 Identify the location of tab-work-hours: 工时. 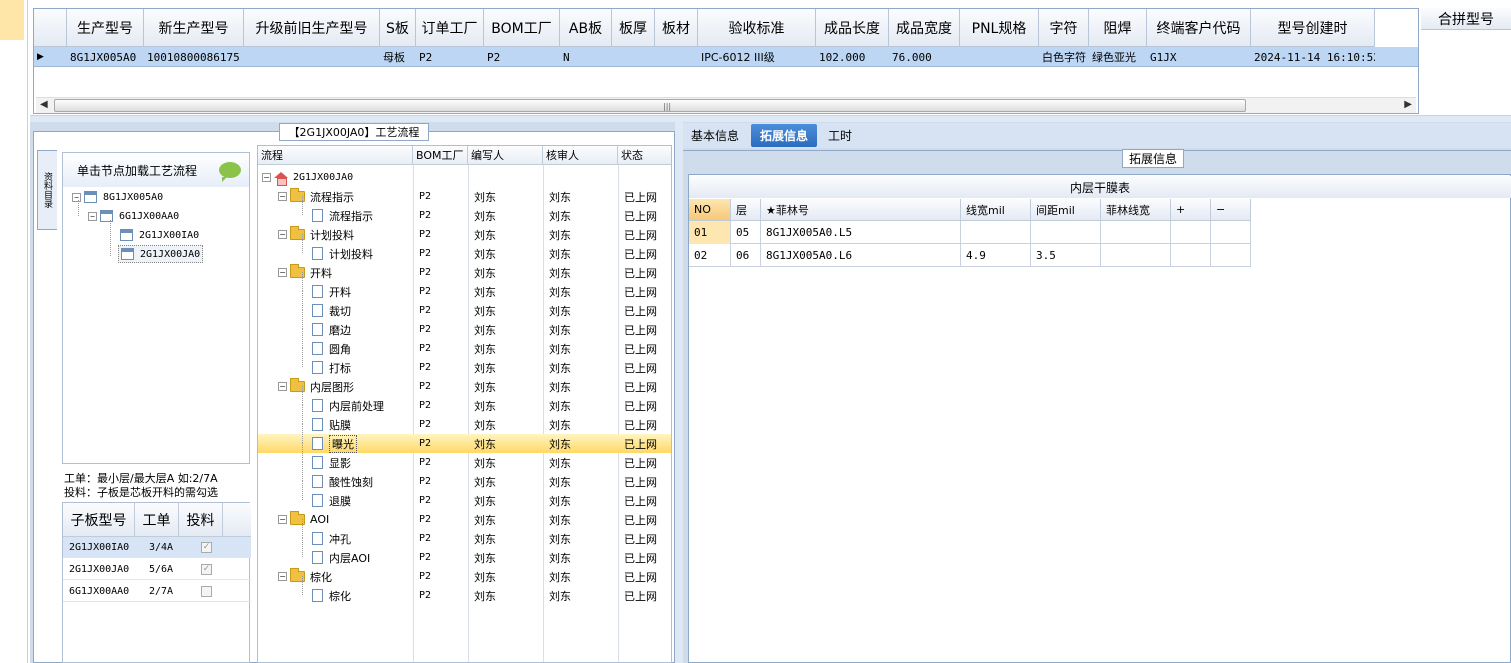
(840, 135).